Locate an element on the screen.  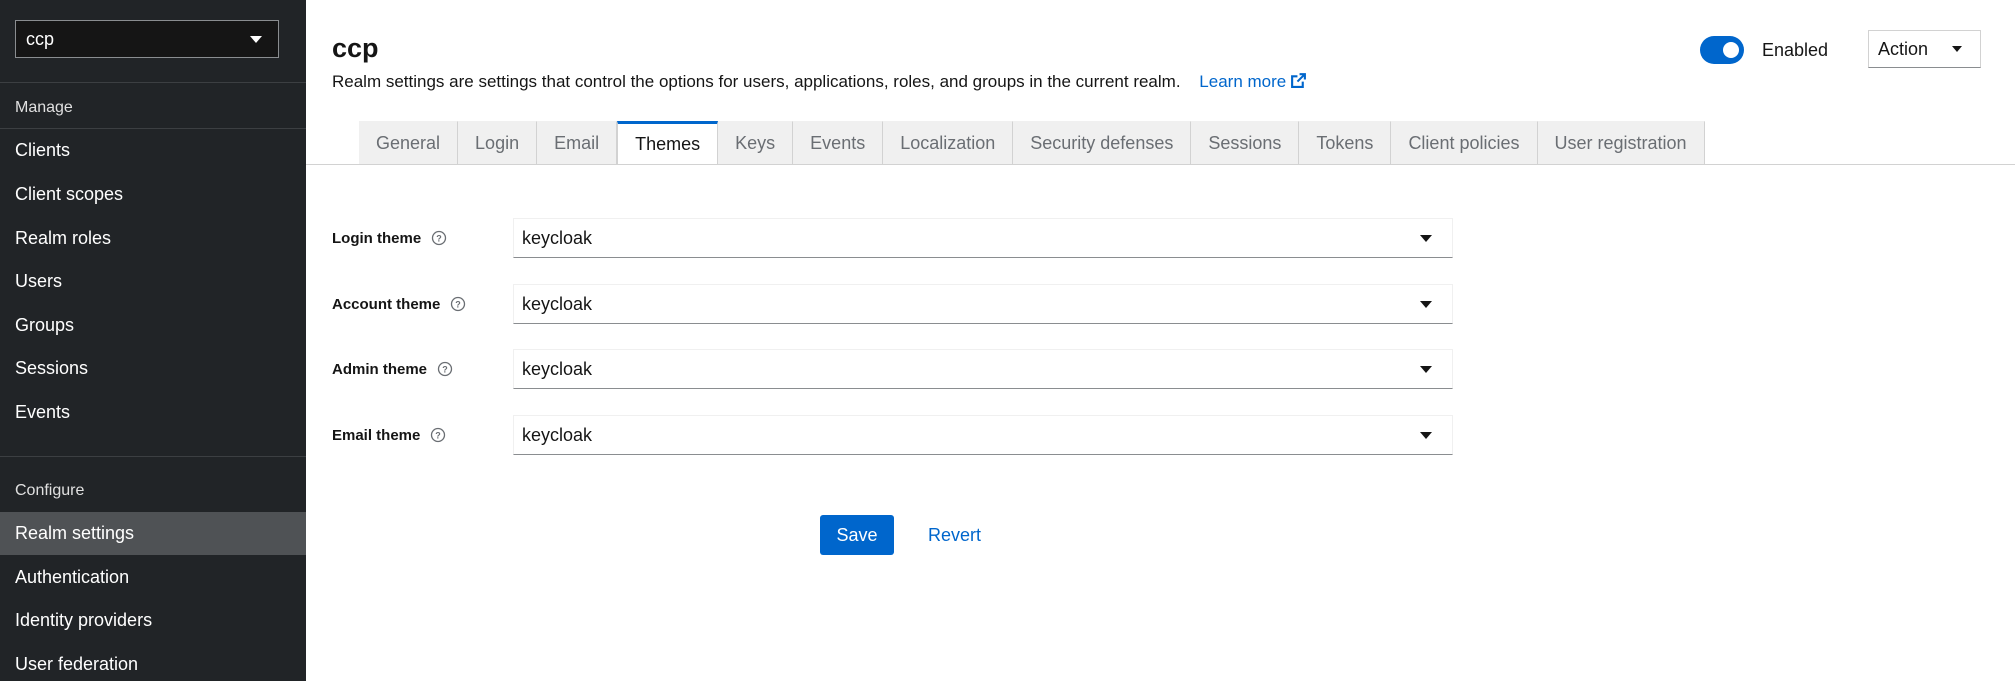
save-button: Save is located at coordinates (857, 535).